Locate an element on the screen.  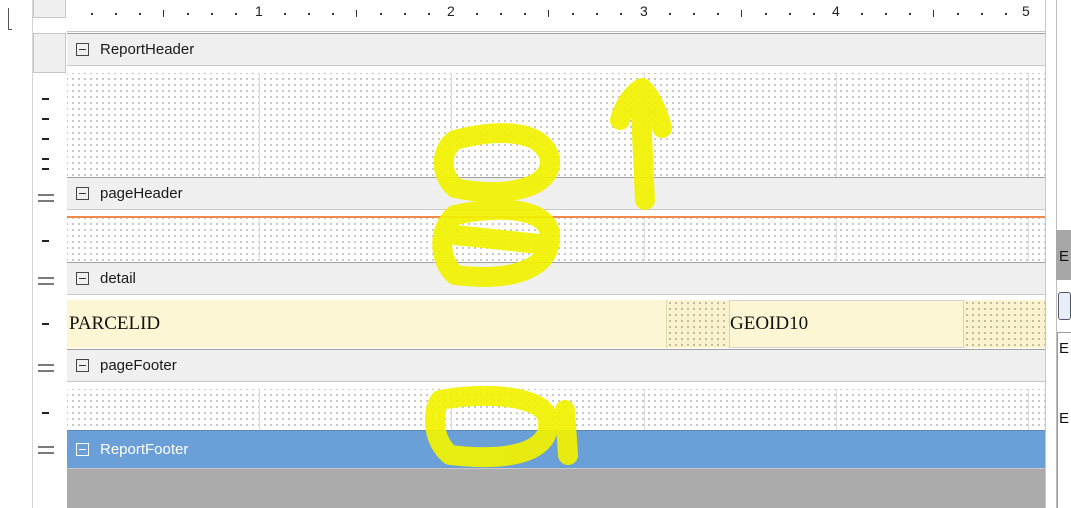
report-header-ruler-handle is located at coordinates (49, 53).